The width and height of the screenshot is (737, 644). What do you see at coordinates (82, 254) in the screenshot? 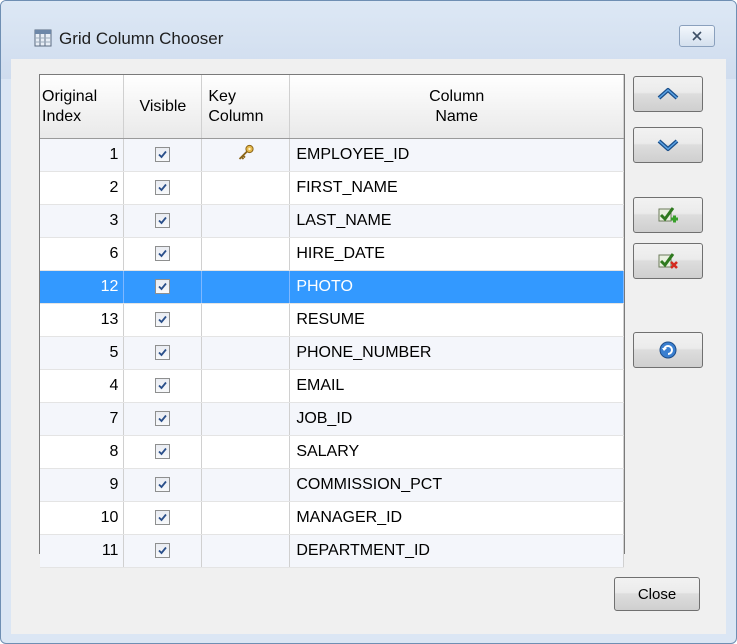
I see `cell-original-index: 6` at bounding box center [82, 254].